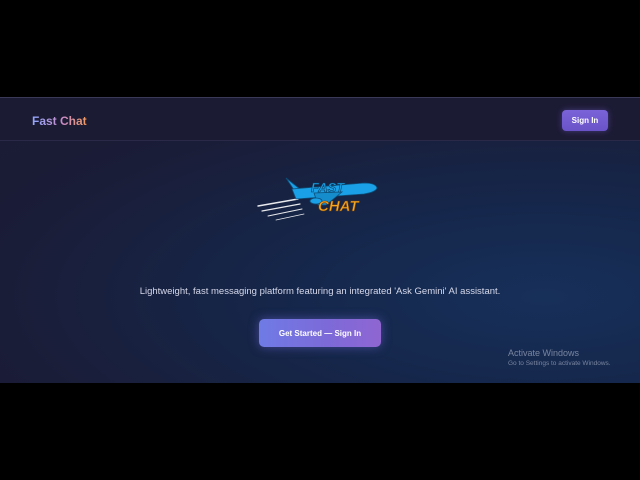 The image size is (640, 480). Describe the element at coordinates (328, 187) in the screenshot. I see `logo-fast-text: FAST` at that location.